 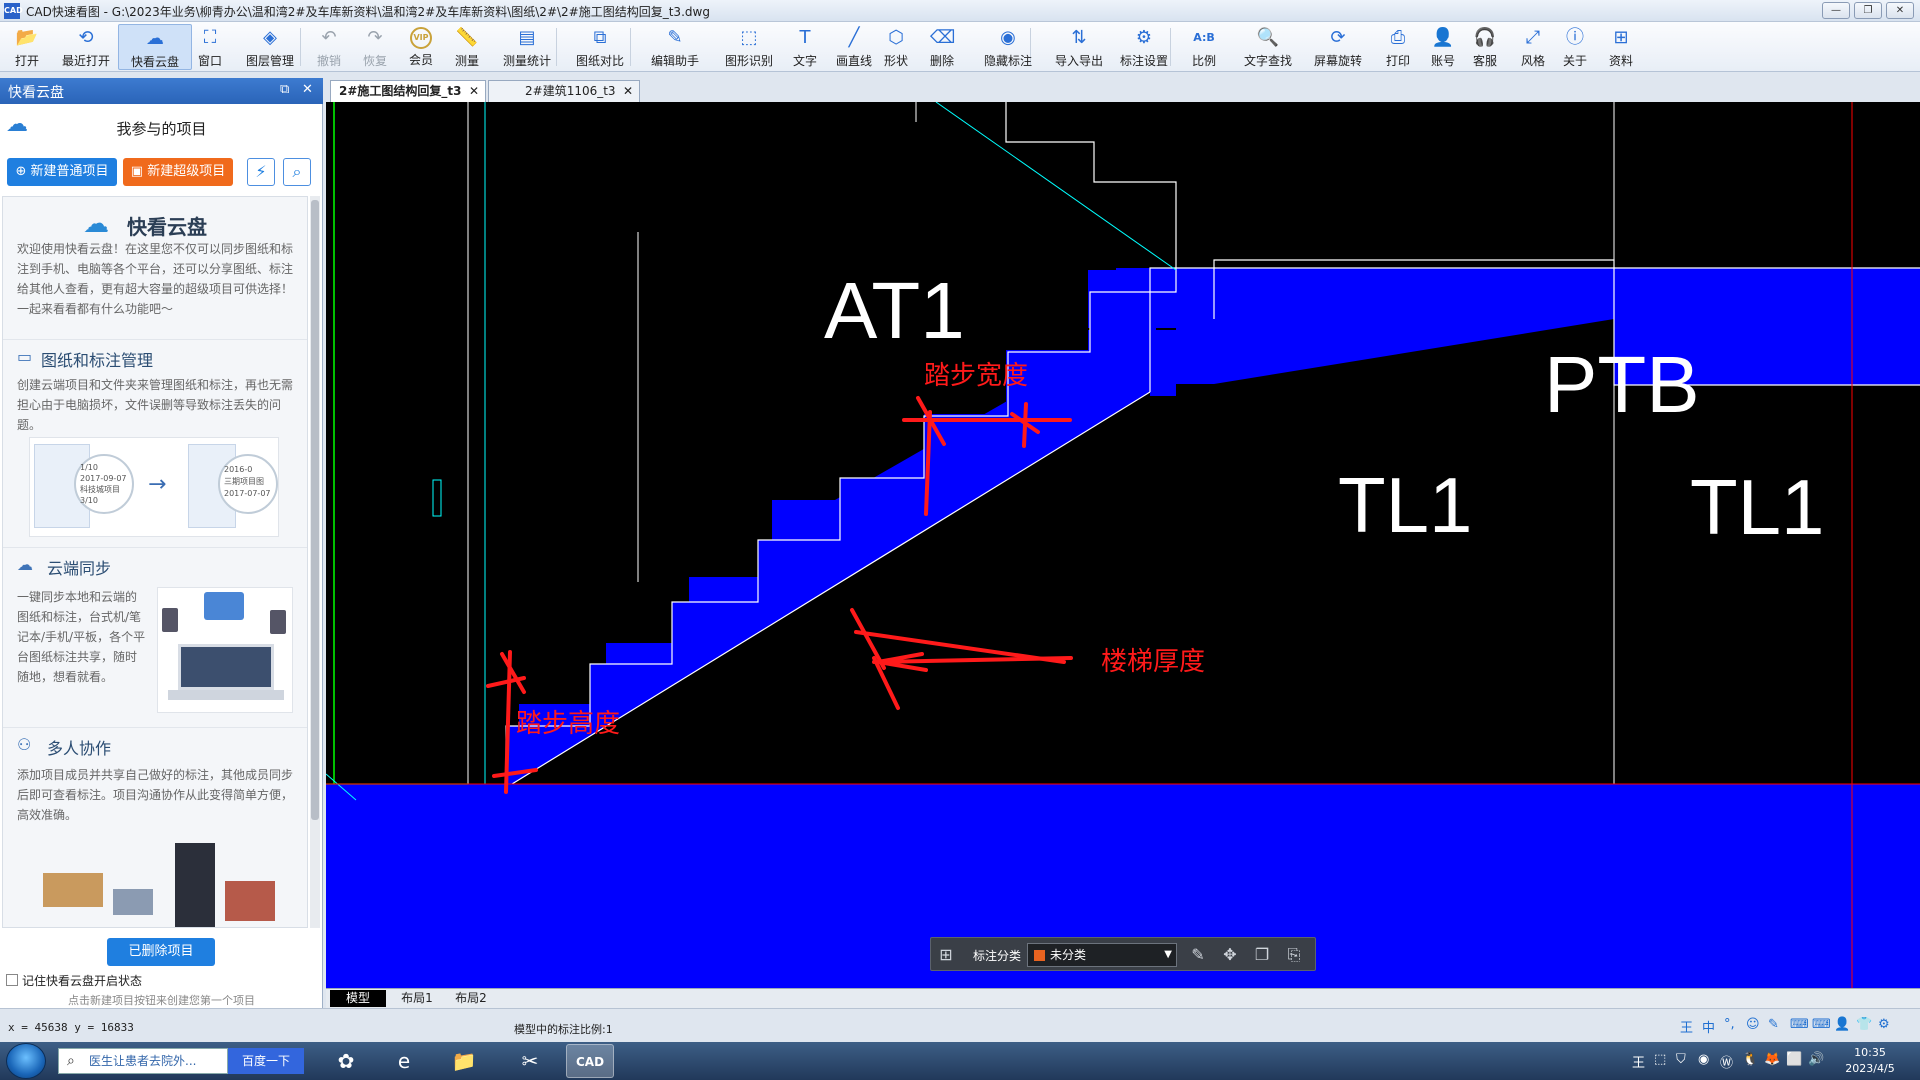 What do you see at coordinates (1574, 61) in the screenshot?
I see `toolbar-label: 关于` at bounding box center [1574, 61].